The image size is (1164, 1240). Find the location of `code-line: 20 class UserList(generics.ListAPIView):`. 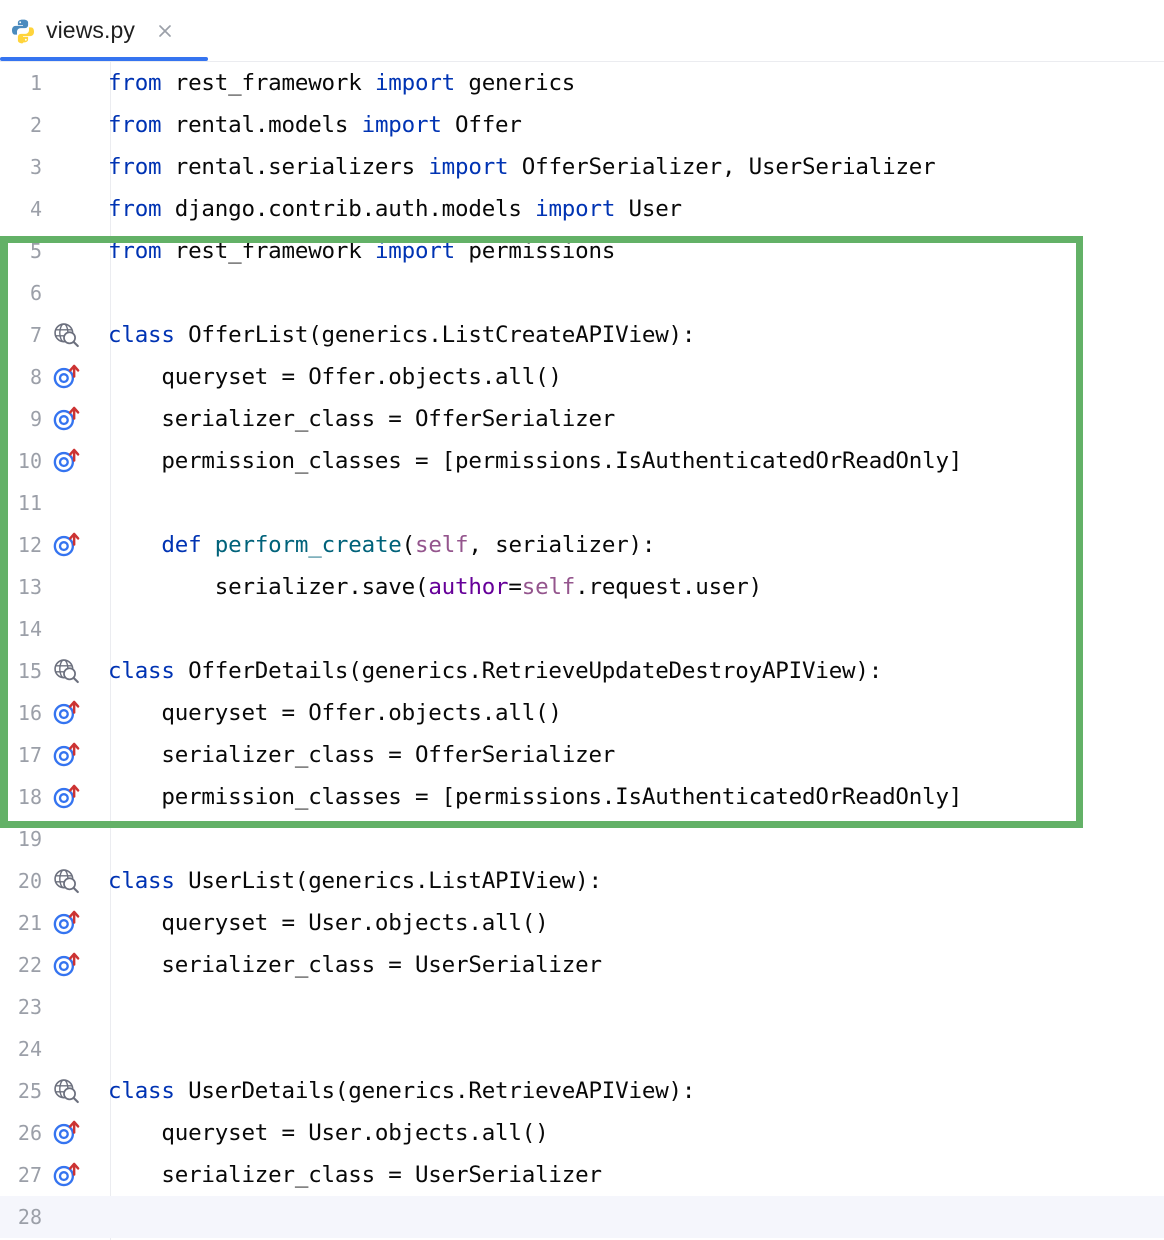

code-line: 20 class UserList(generics.ListAPIView): is located at coordinates (582, 881).